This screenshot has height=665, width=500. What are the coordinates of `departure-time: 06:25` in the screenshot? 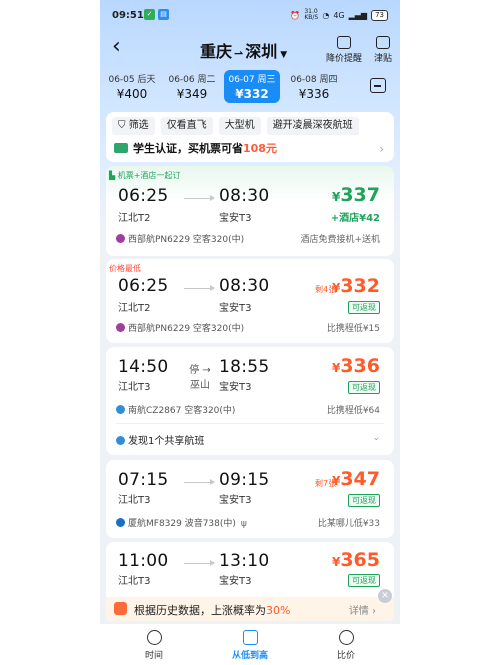 It's located at (143, 196).